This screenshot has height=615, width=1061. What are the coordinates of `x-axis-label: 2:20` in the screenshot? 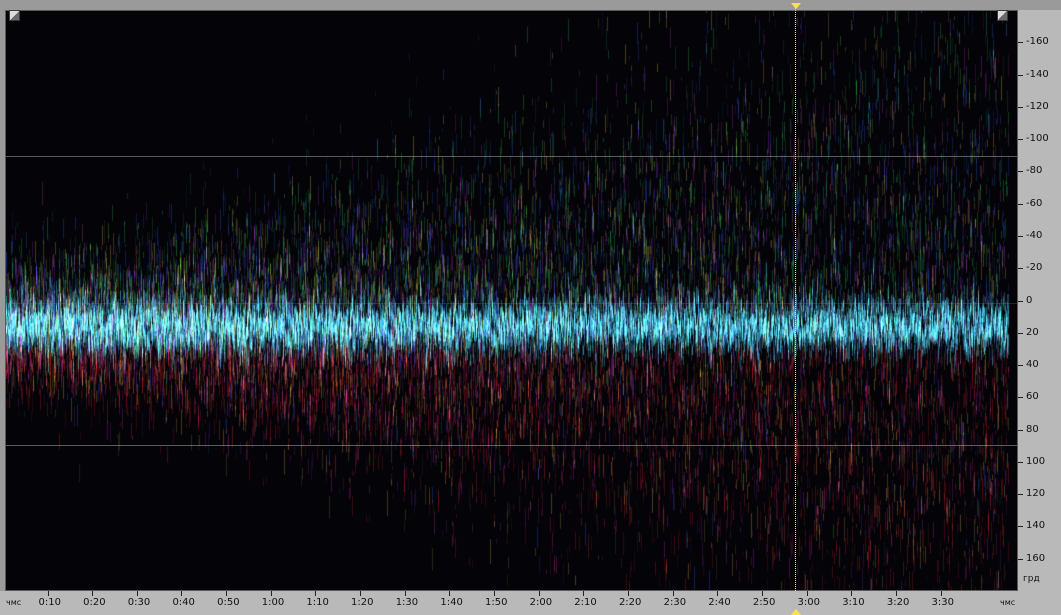 It's located at (630, 602).